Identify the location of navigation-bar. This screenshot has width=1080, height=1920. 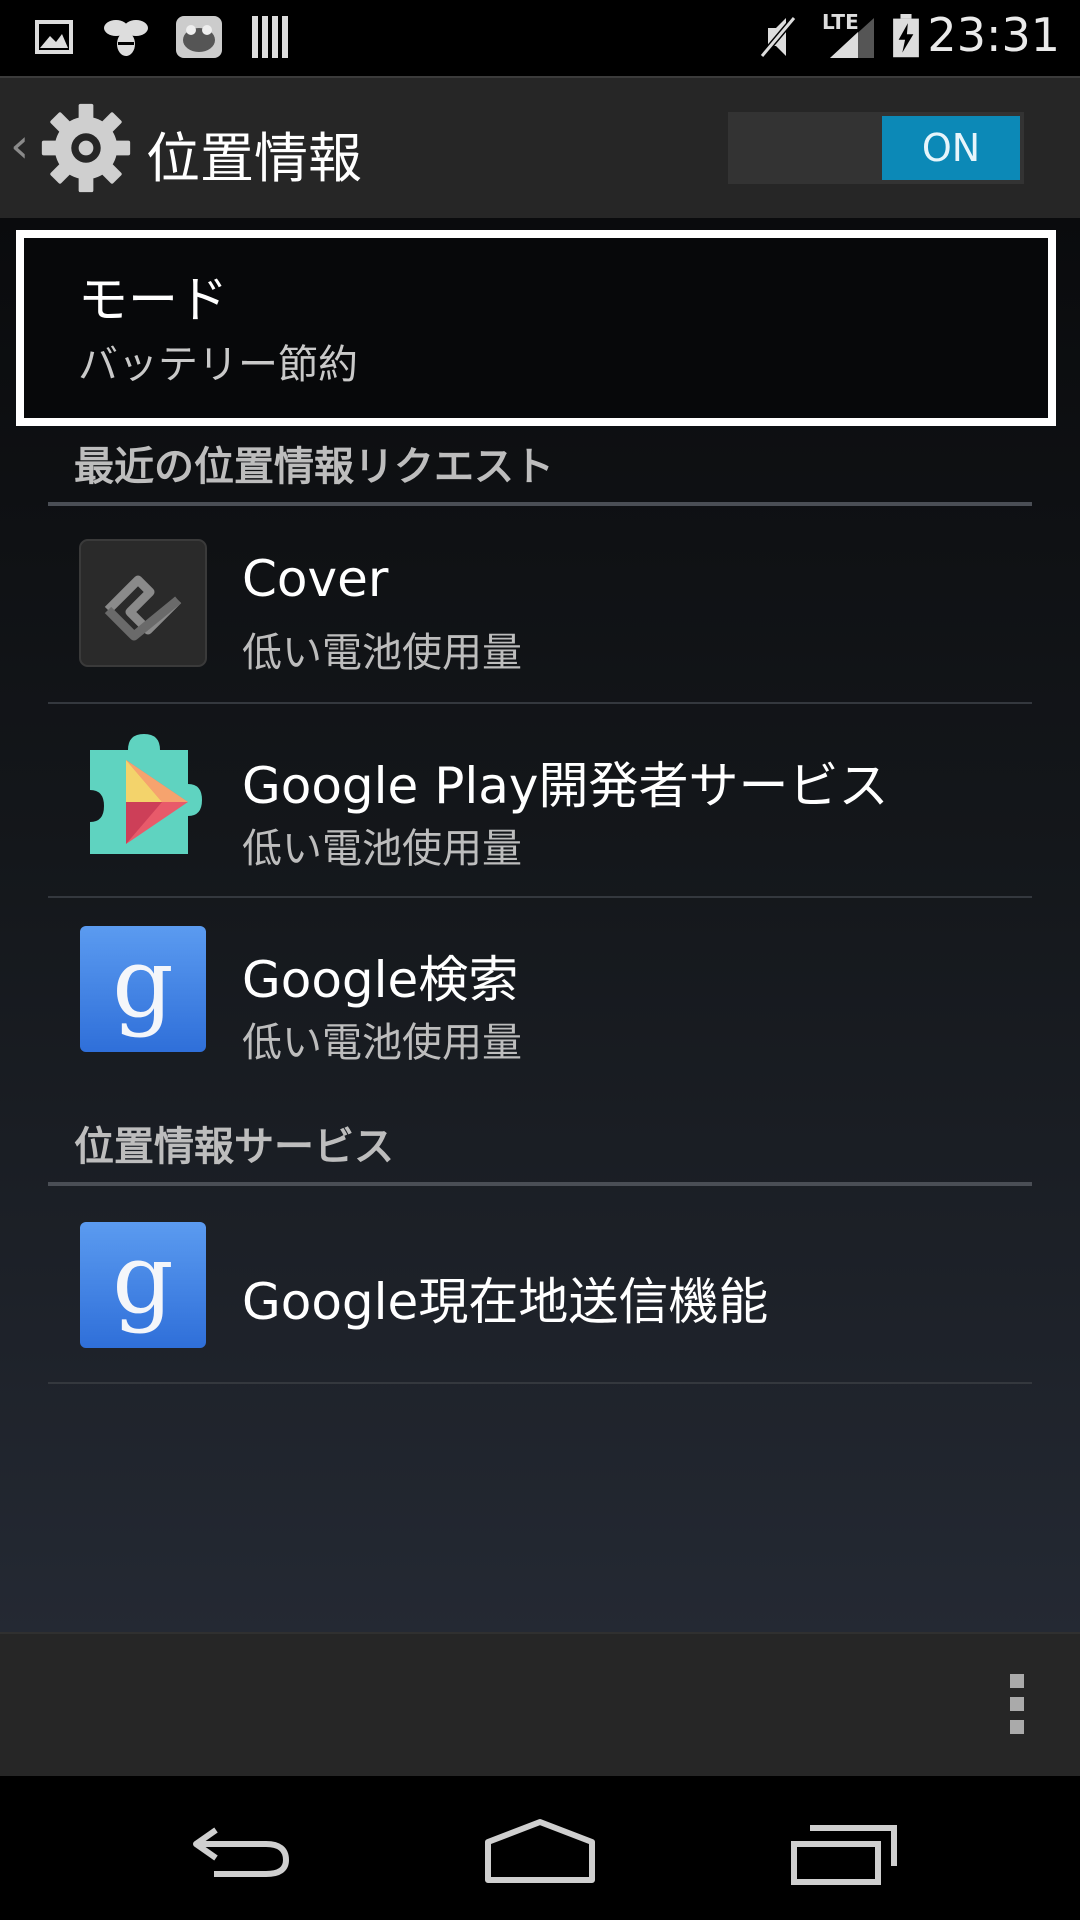
(540, 1848).